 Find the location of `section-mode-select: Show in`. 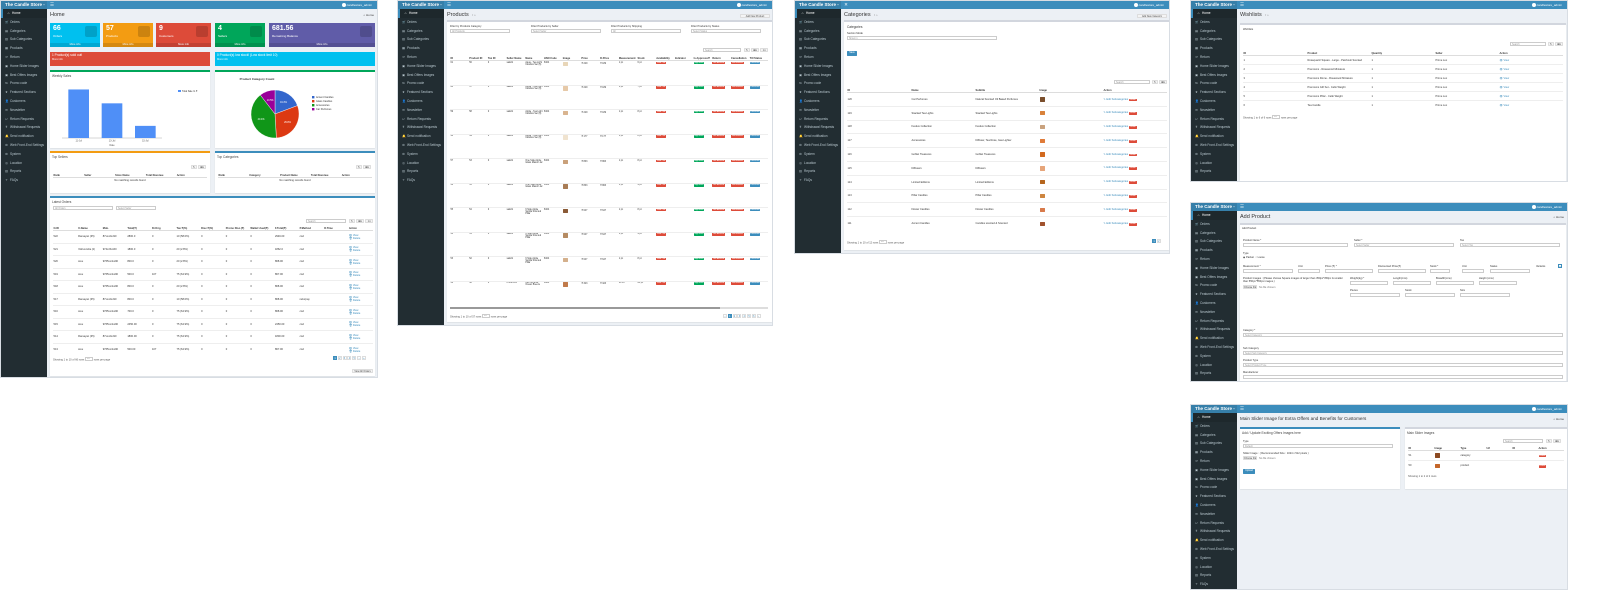

section-mode-select: Show in is located at coordinates (922, 38).